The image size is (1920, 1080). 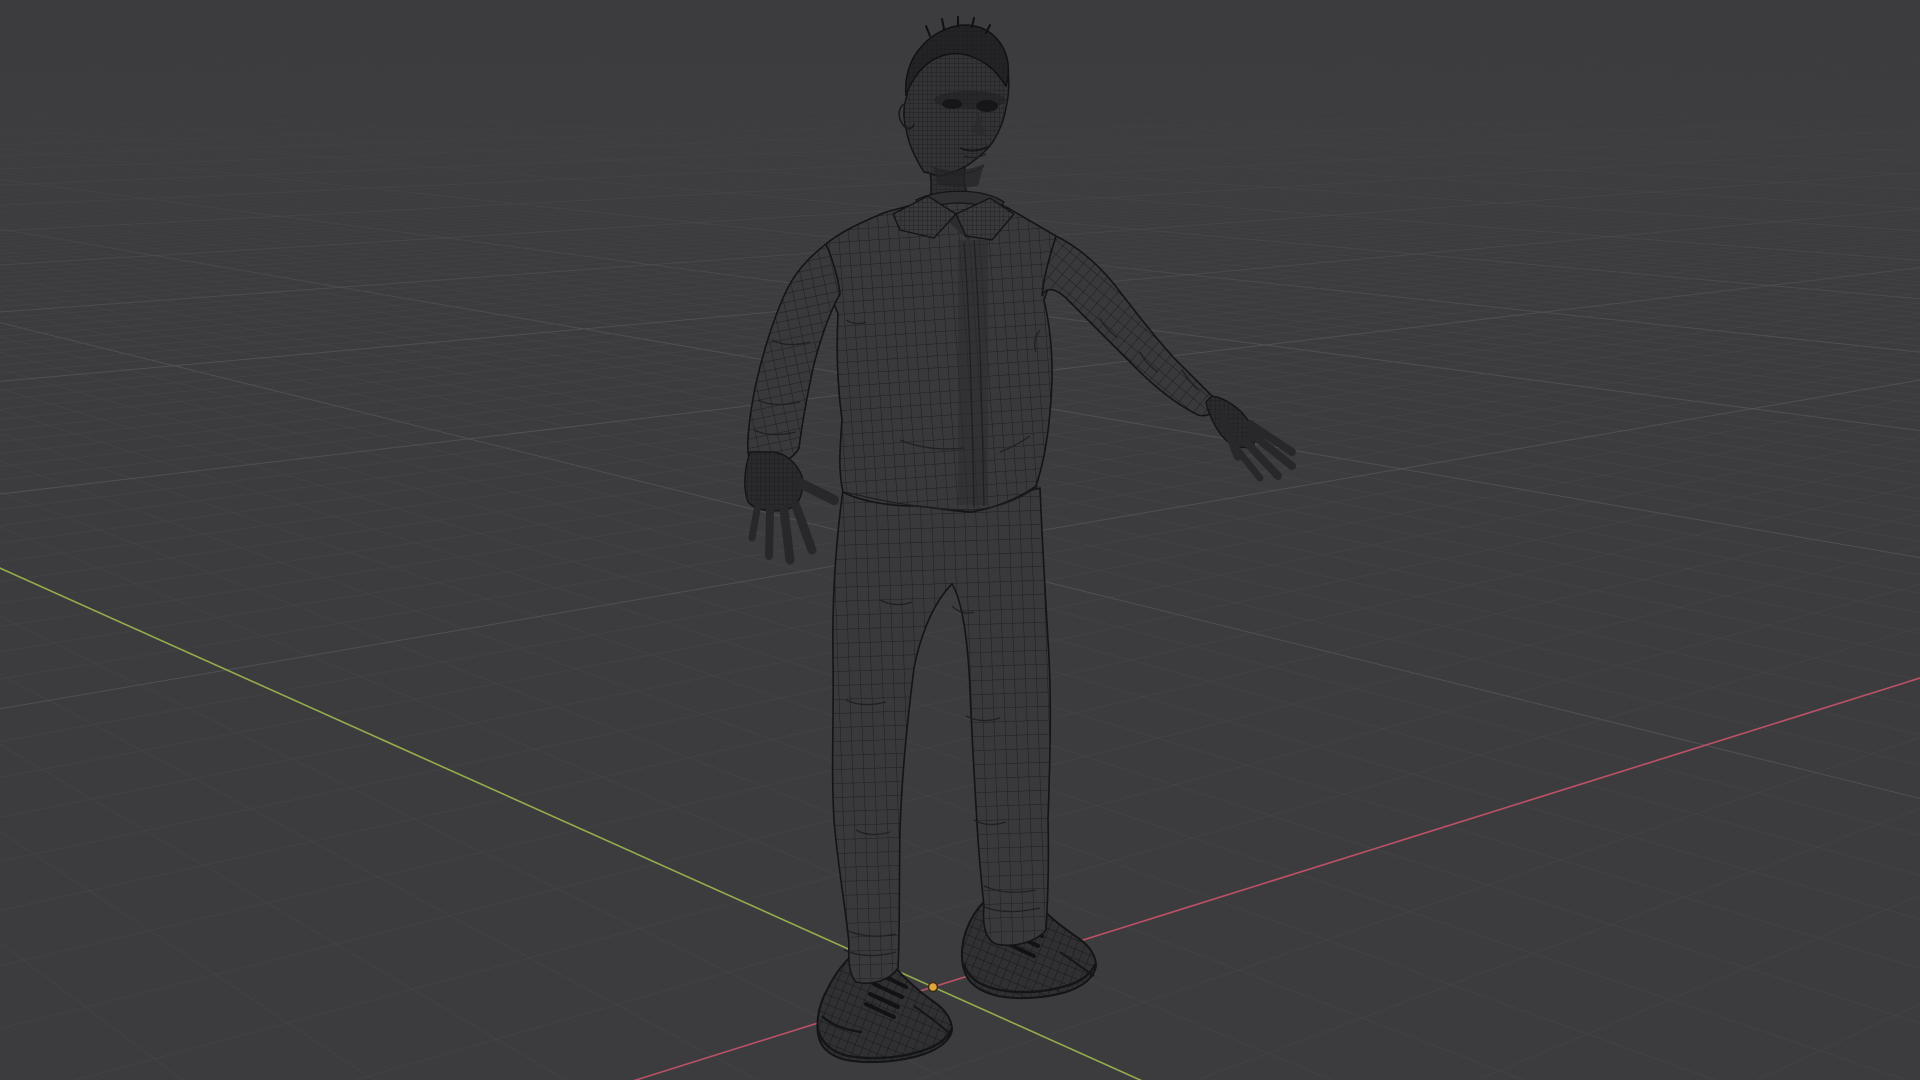 I want to click on figure-torso-shirt, so click(x=934, y=355).